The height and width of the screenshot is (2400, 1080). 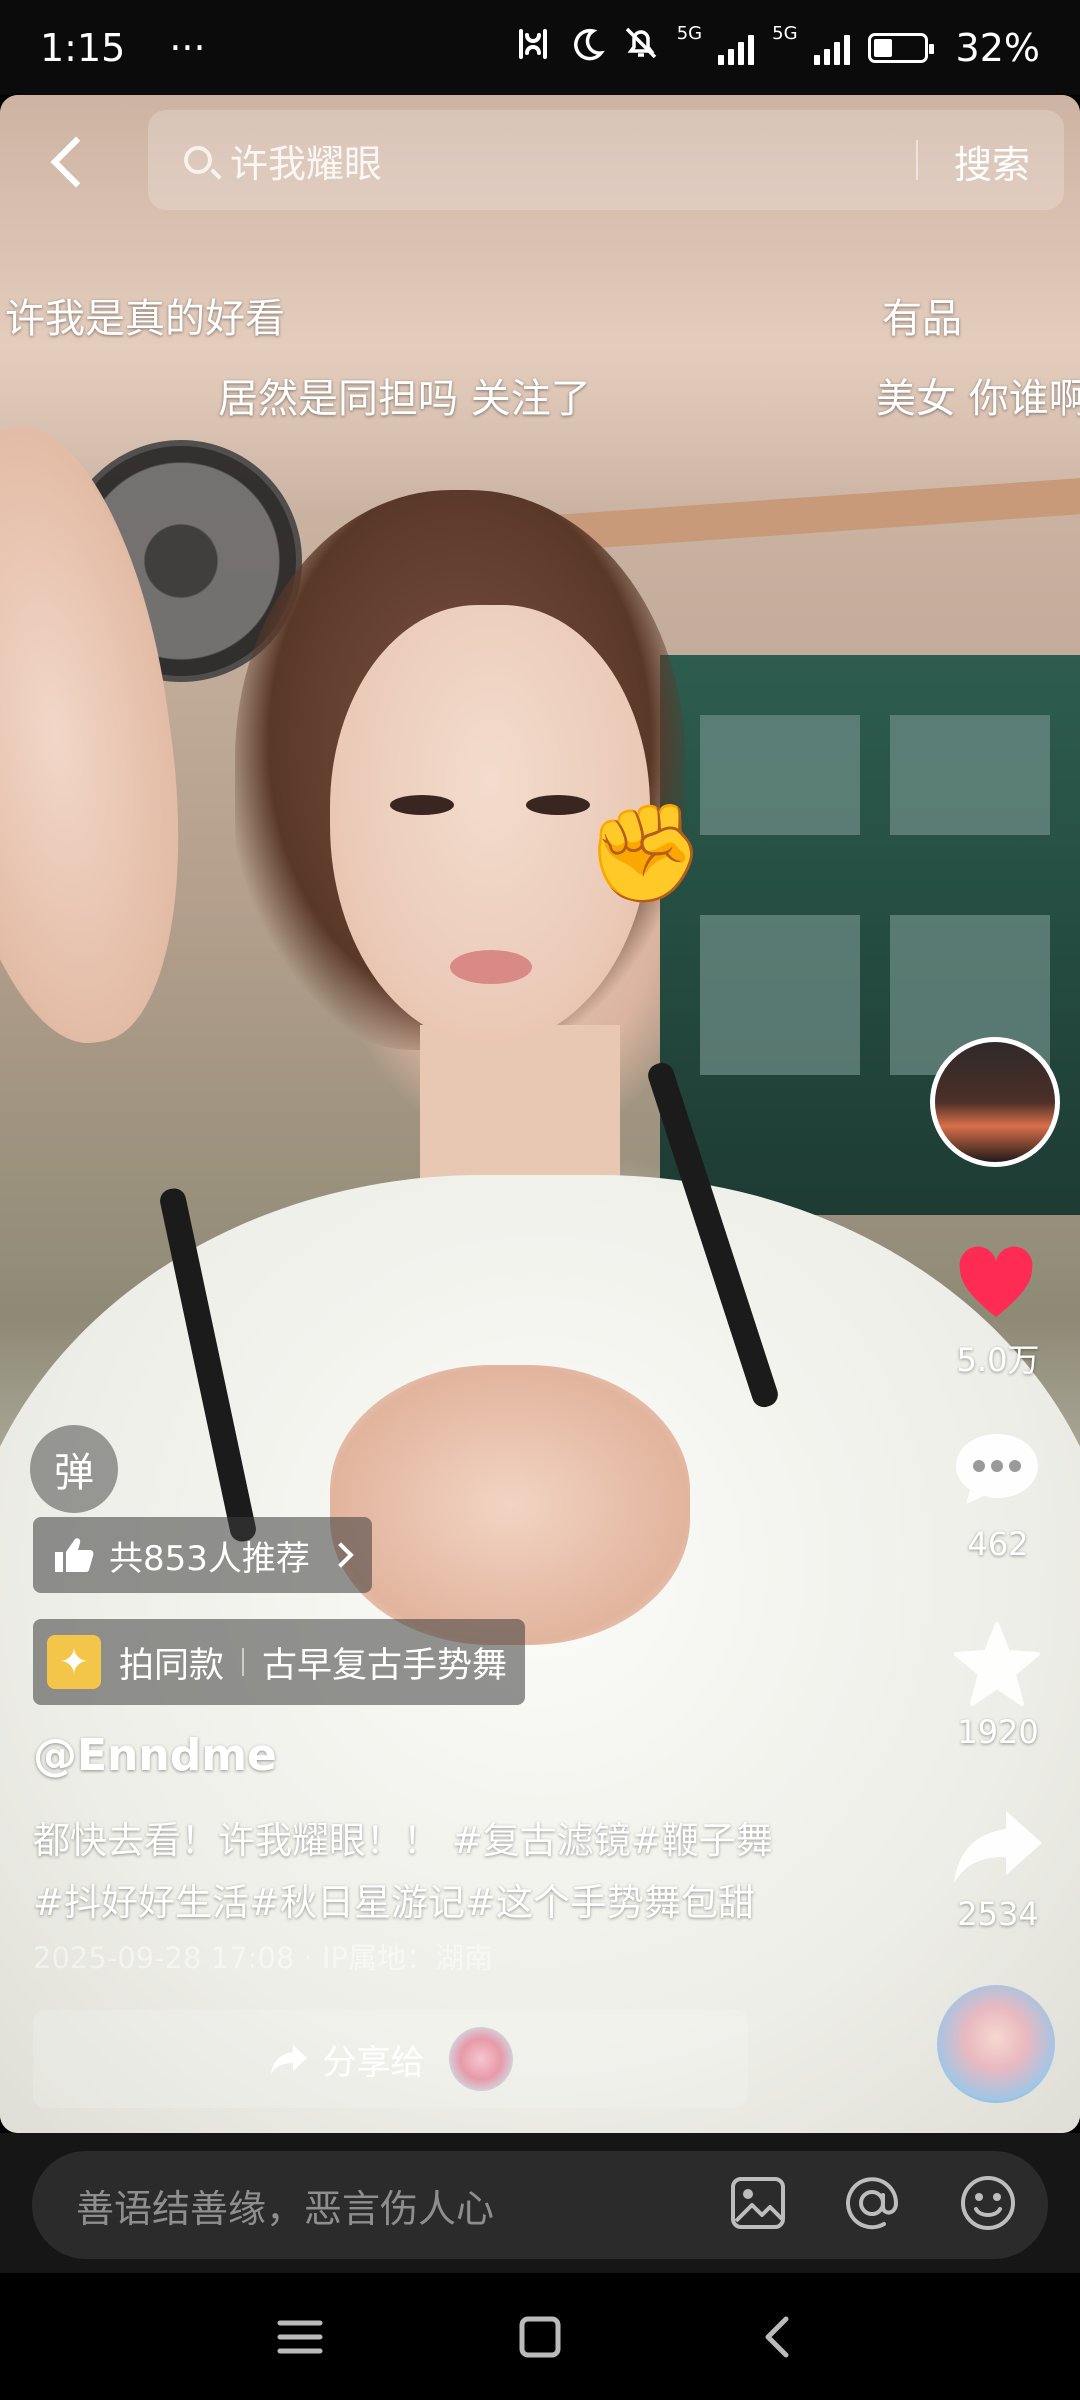 I want to click on same-clip-label: 拍同款, so click(x=172, y=1665).